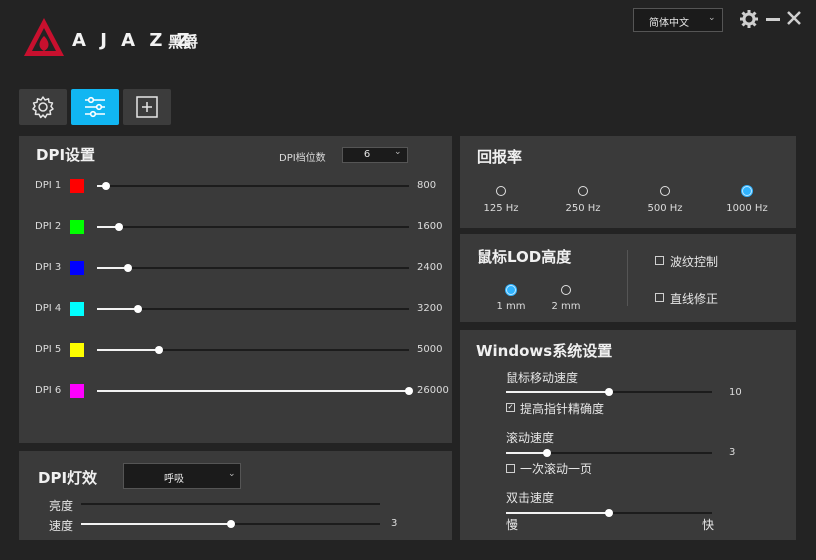  What do you see at coordinates (669, 23) in the screenshot?
I see `language-select-value: 简体中文` at bounding box center [669, 23].